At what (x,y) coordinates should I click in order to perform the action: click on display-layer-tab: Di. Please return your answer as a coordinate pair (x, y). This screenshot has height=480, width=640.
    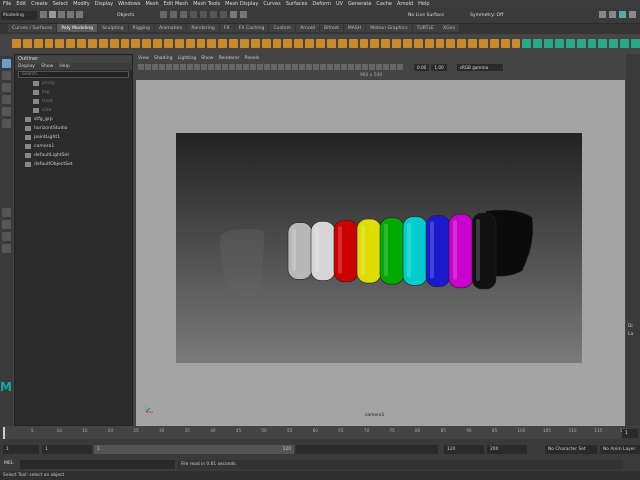
    Looking at the image, I should click on (630, 326).